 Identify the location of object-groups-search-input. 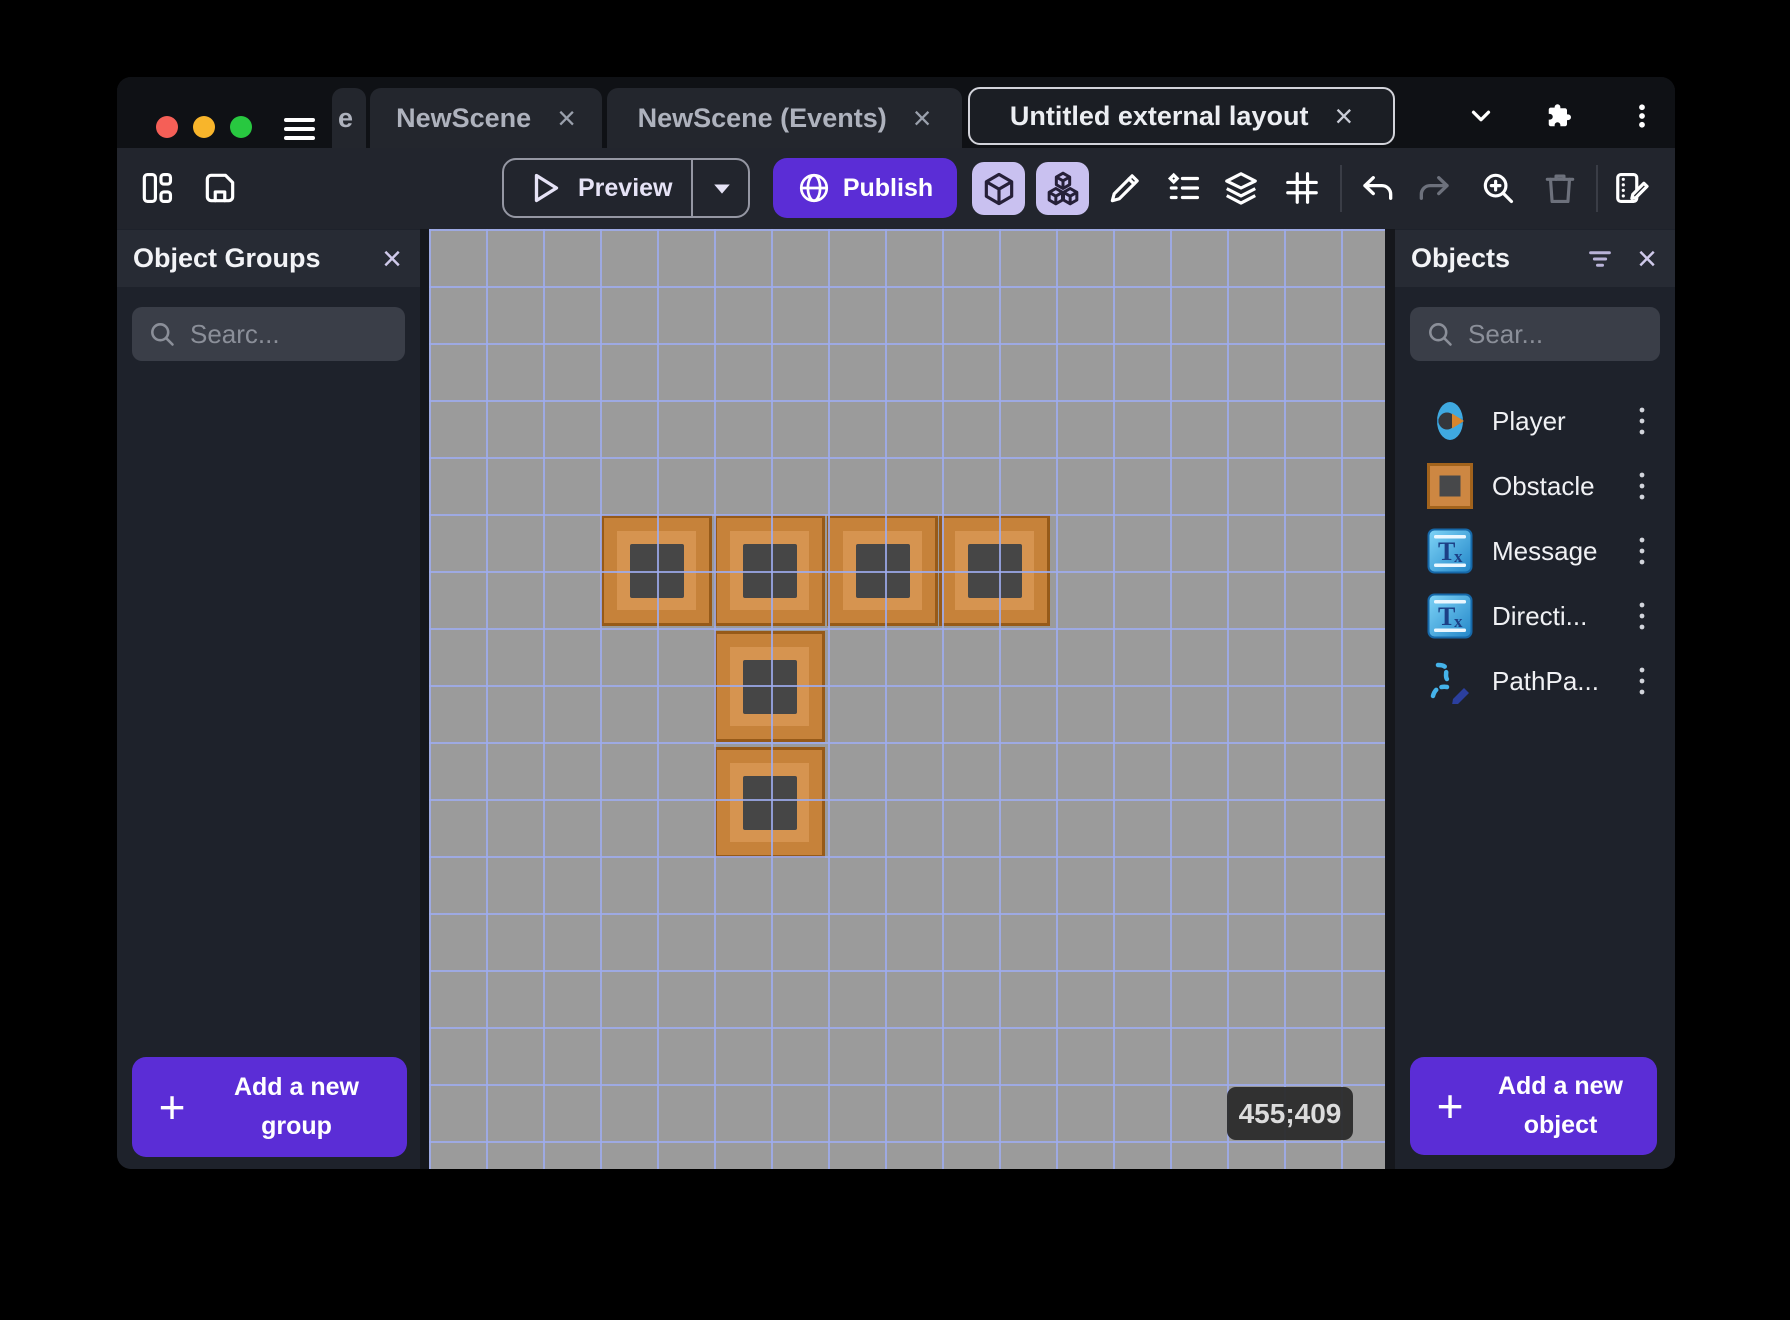
(296, 334).